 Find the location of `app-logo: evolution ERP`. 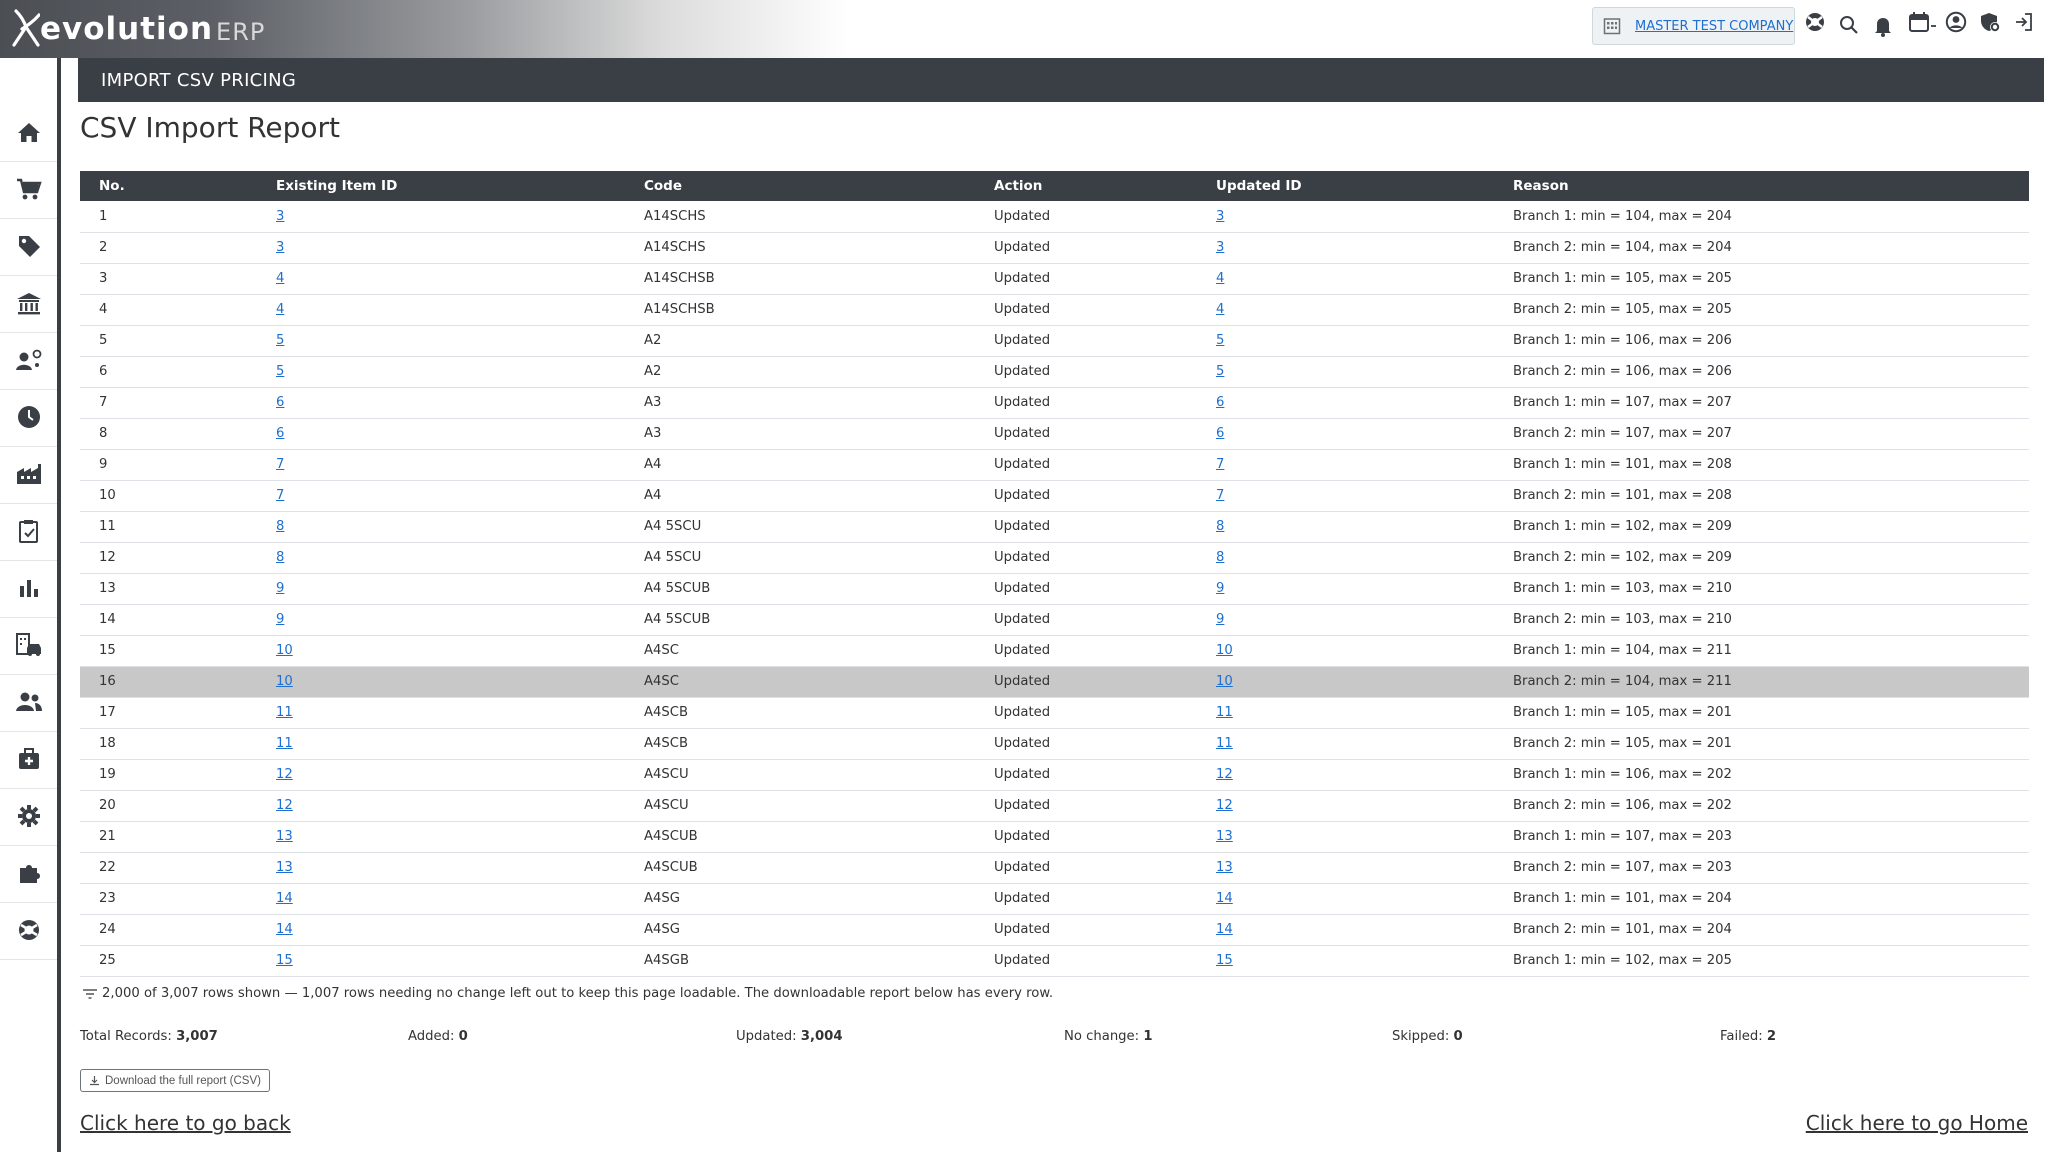

app-logo: evolution ERP is located at coordinates (138, 29).